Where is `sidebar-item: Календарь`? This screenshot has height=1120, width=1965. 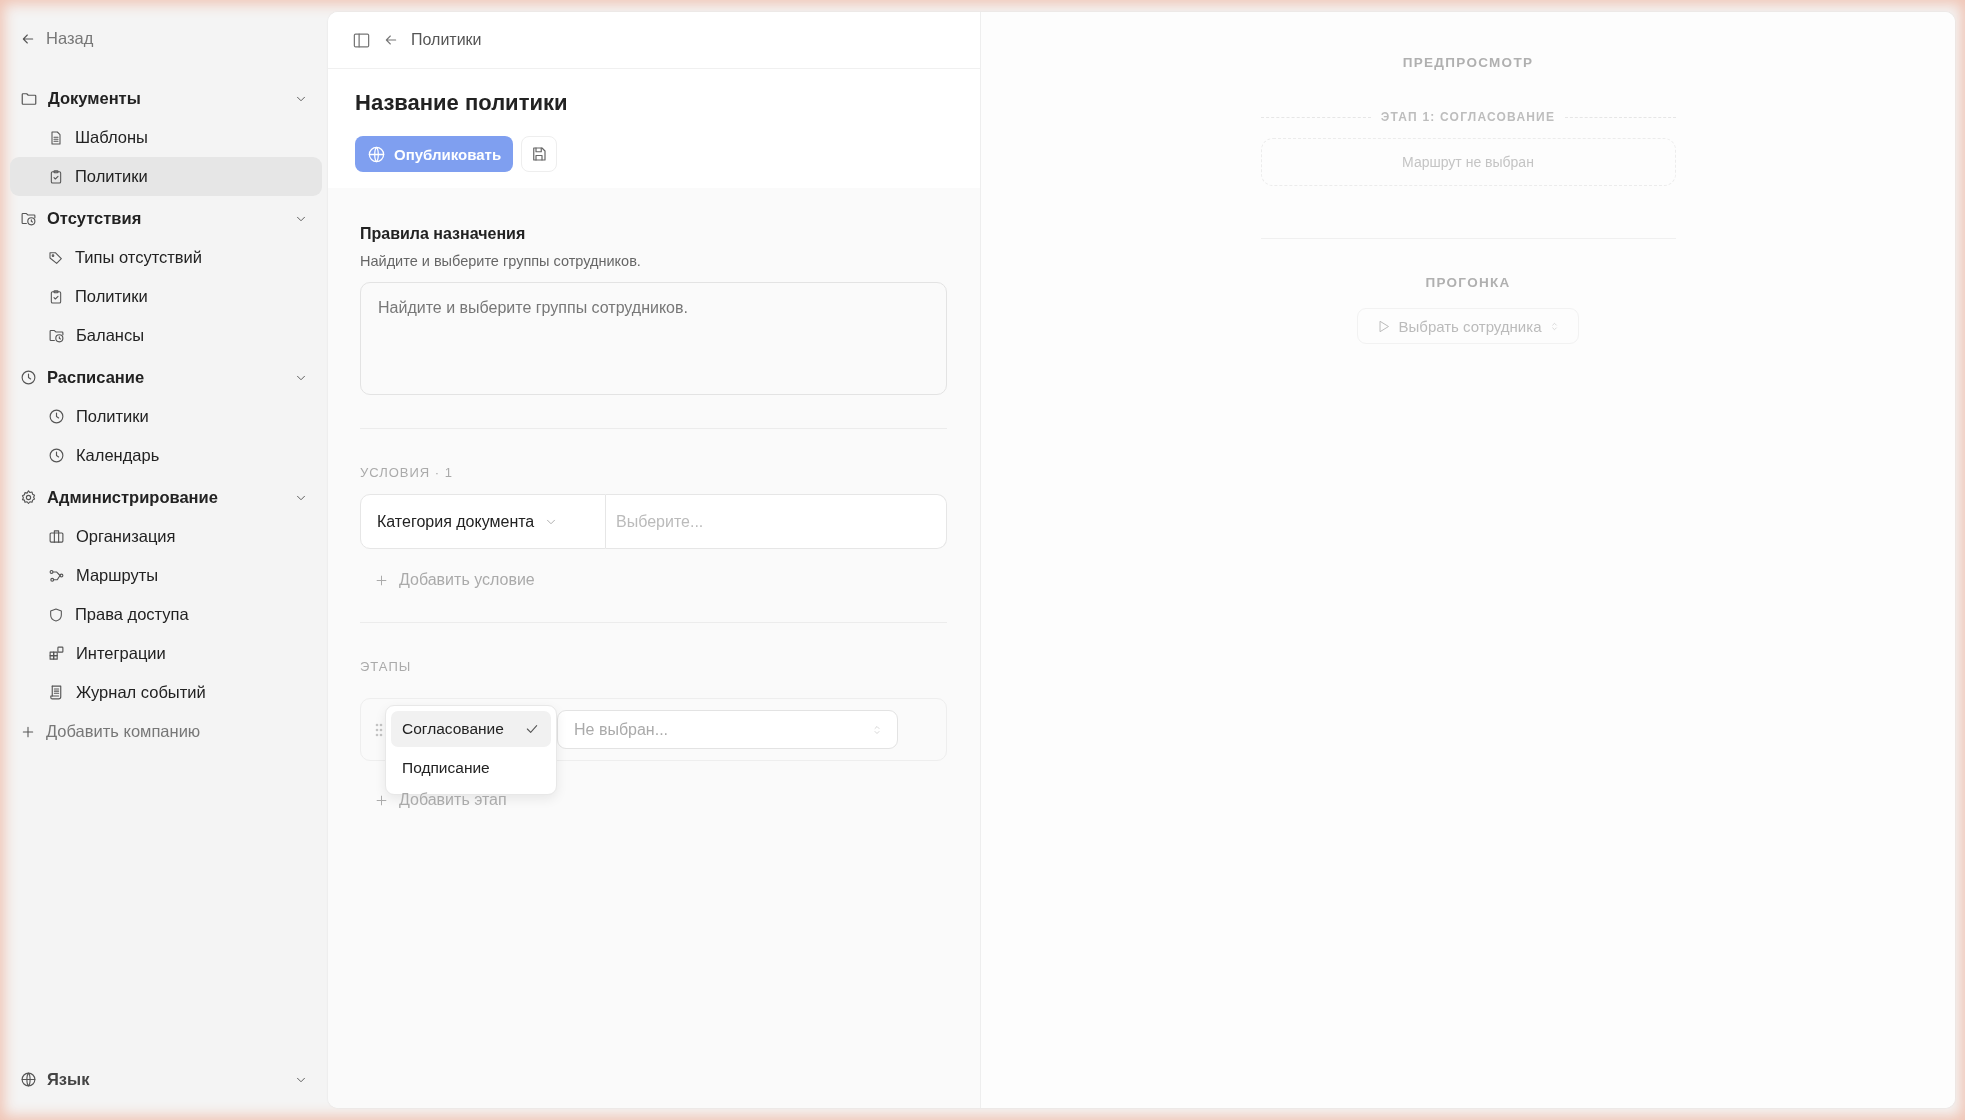 sidebar-item: Календарь is located at coordinates (166, 455).